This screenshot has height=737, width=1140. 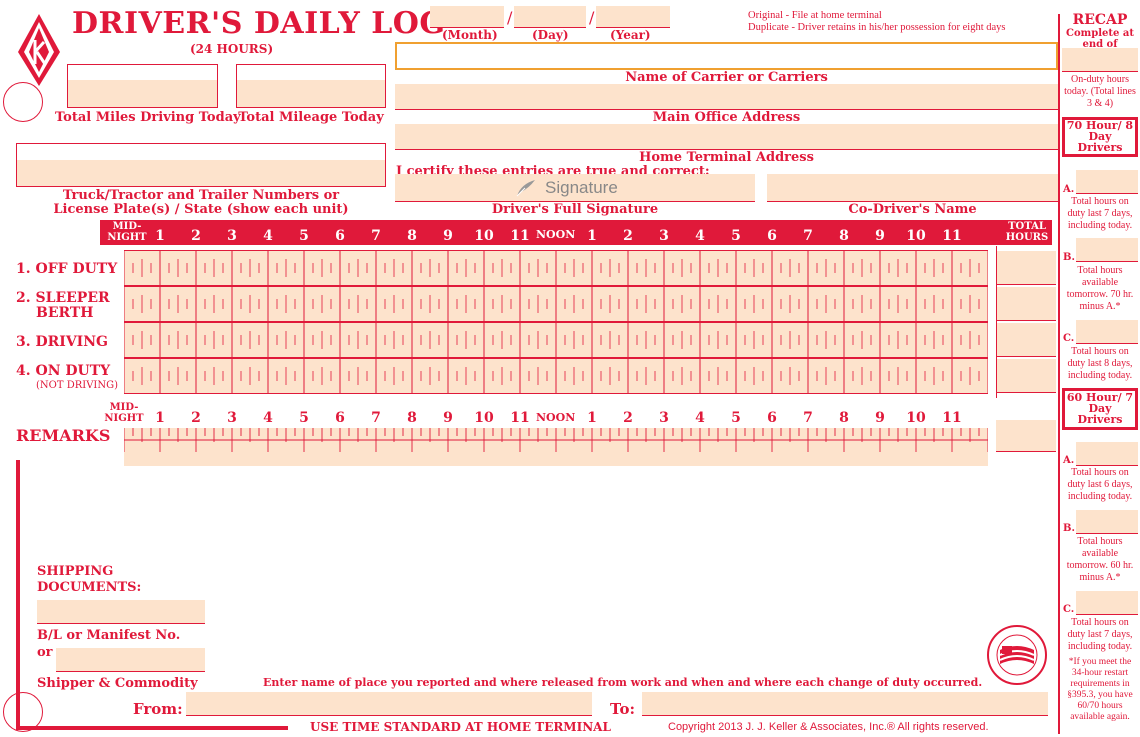 I want to click on shipping-doc-field, so click(x=121, y=612).